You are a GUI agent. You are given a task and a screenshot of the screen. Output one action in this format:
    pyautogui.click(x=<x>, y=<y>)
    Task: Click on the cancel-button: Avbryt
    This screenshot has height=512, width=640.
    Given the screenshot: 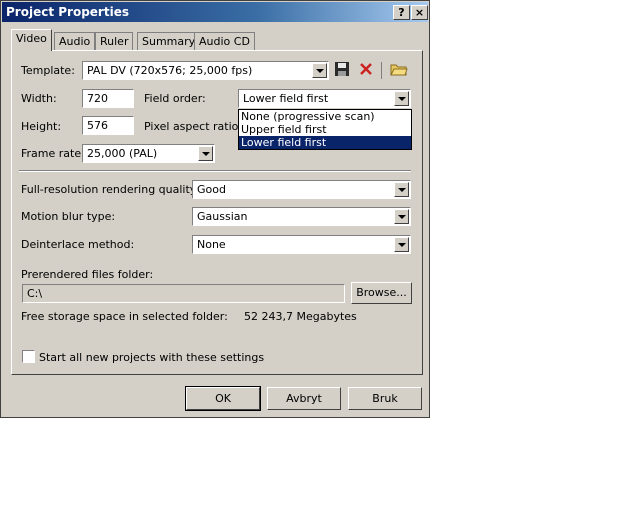 What is the action you would take?
    pyautogui.click(x=304, y=398)
    